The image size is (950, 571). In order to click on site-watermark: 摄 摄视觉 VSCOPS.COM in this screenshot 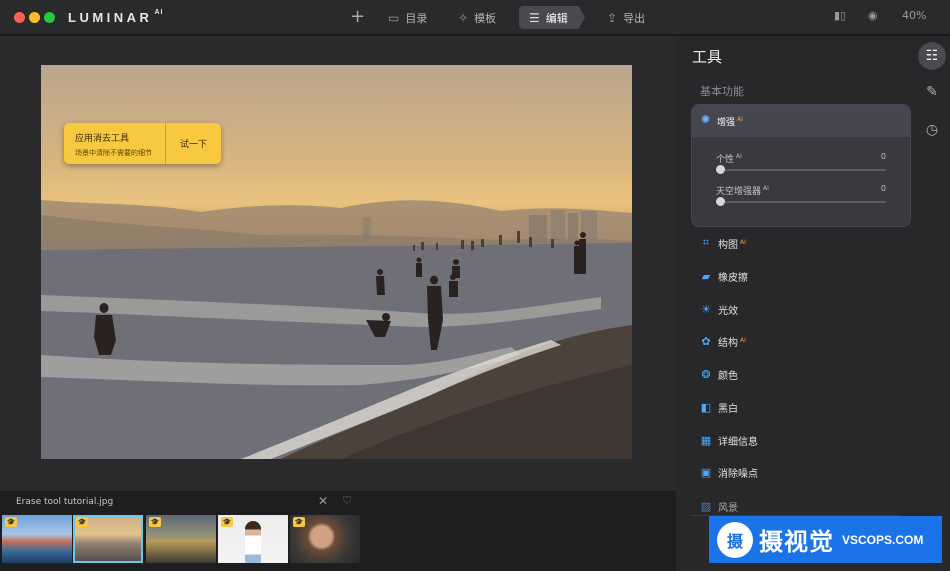, I will do `click(825, 539)`.